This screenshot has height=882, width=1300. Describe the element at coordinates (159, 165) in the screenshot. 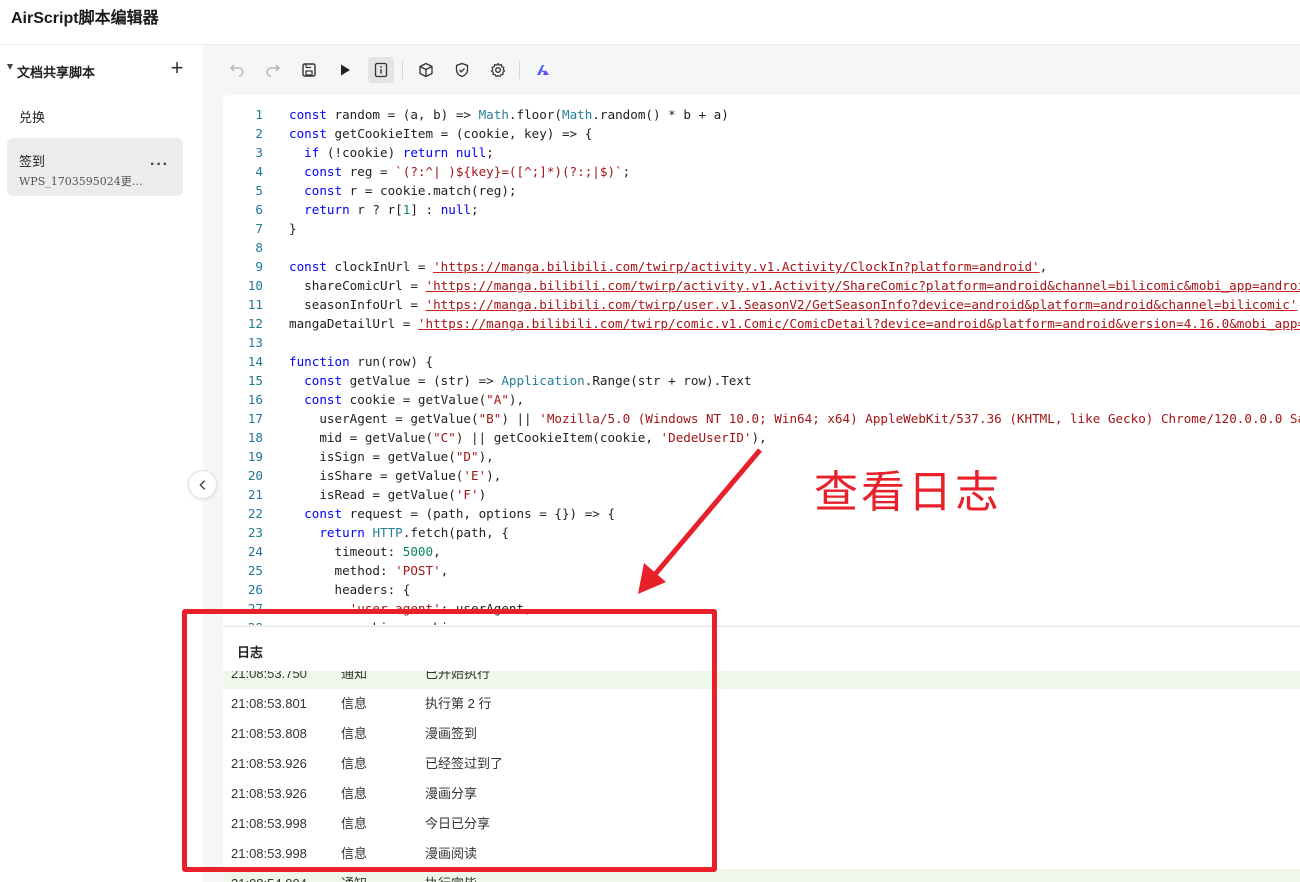

I see `more-icon: ···` at that location.